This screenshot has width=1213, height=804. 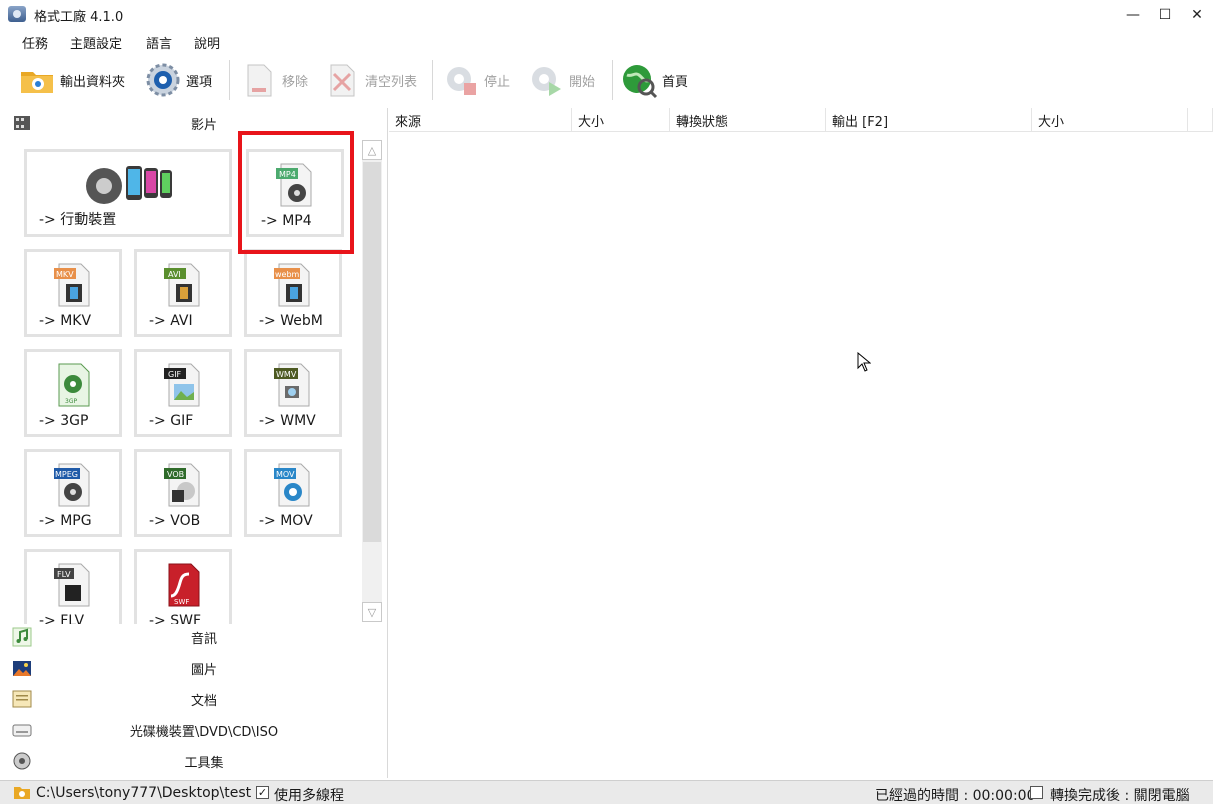 I want to click on category-image-label: 圖片, so click(x=203, y=670).